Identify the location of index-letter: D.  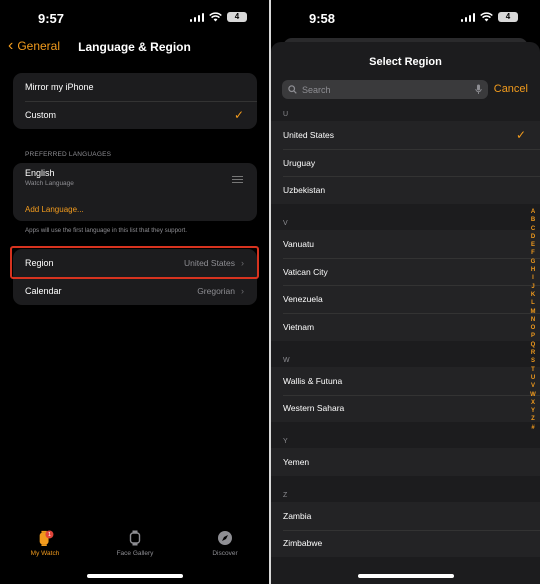
(533, 237).